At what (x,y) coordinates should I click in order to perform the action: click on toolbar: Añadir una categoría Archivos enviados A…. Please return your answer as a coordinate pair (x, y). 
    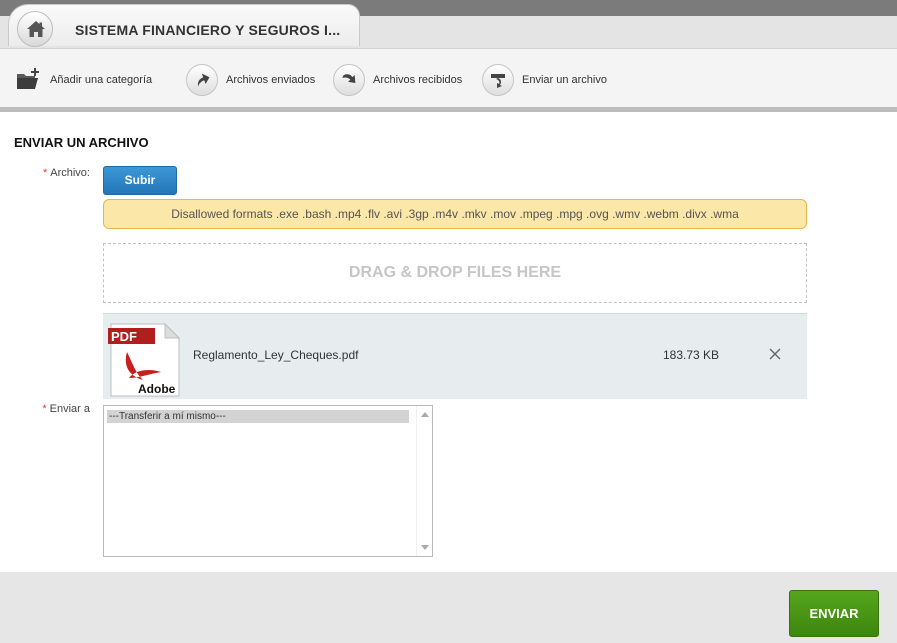
    Looking at the image, I should click on (448, 78).